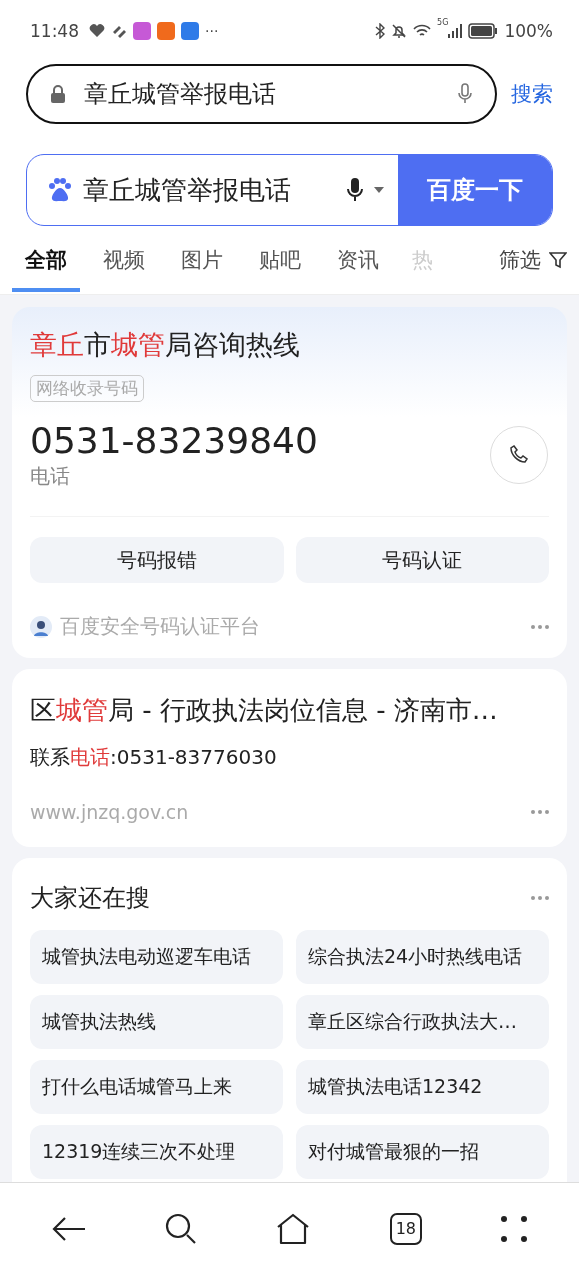  What do you see at coordinates (54, 31) in the screenshot?
I see `status-time: 11:48` at bounding box center [54, 31].